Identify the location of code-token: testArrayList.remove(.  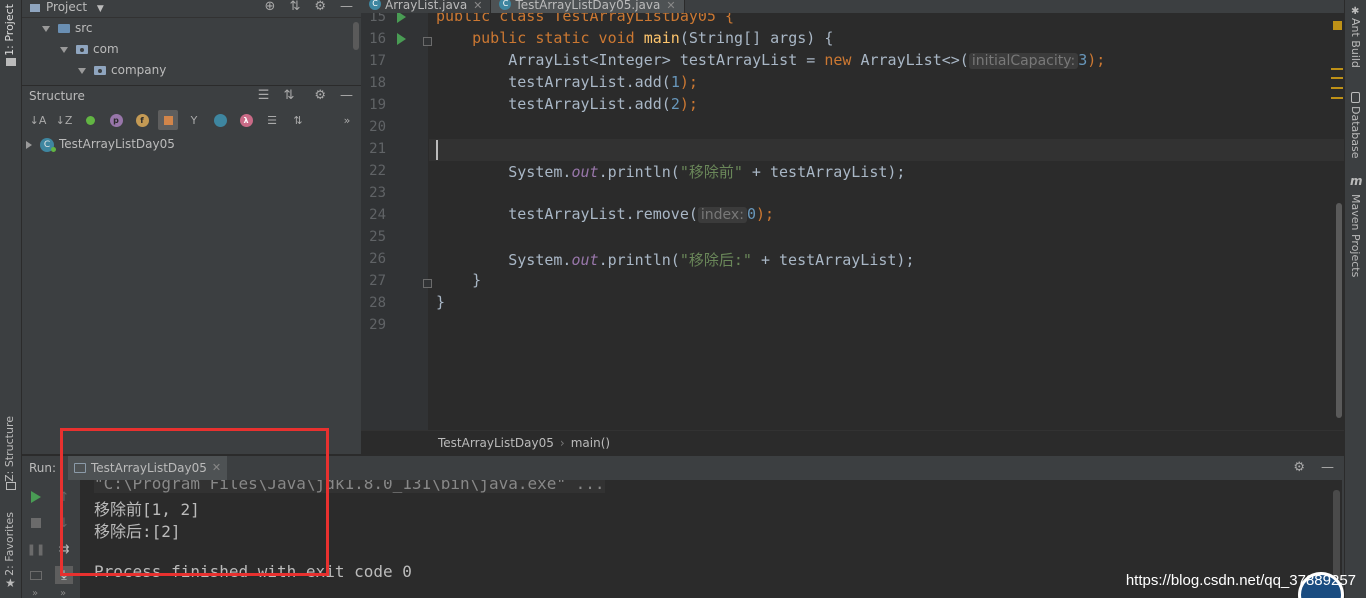
(603, 214).